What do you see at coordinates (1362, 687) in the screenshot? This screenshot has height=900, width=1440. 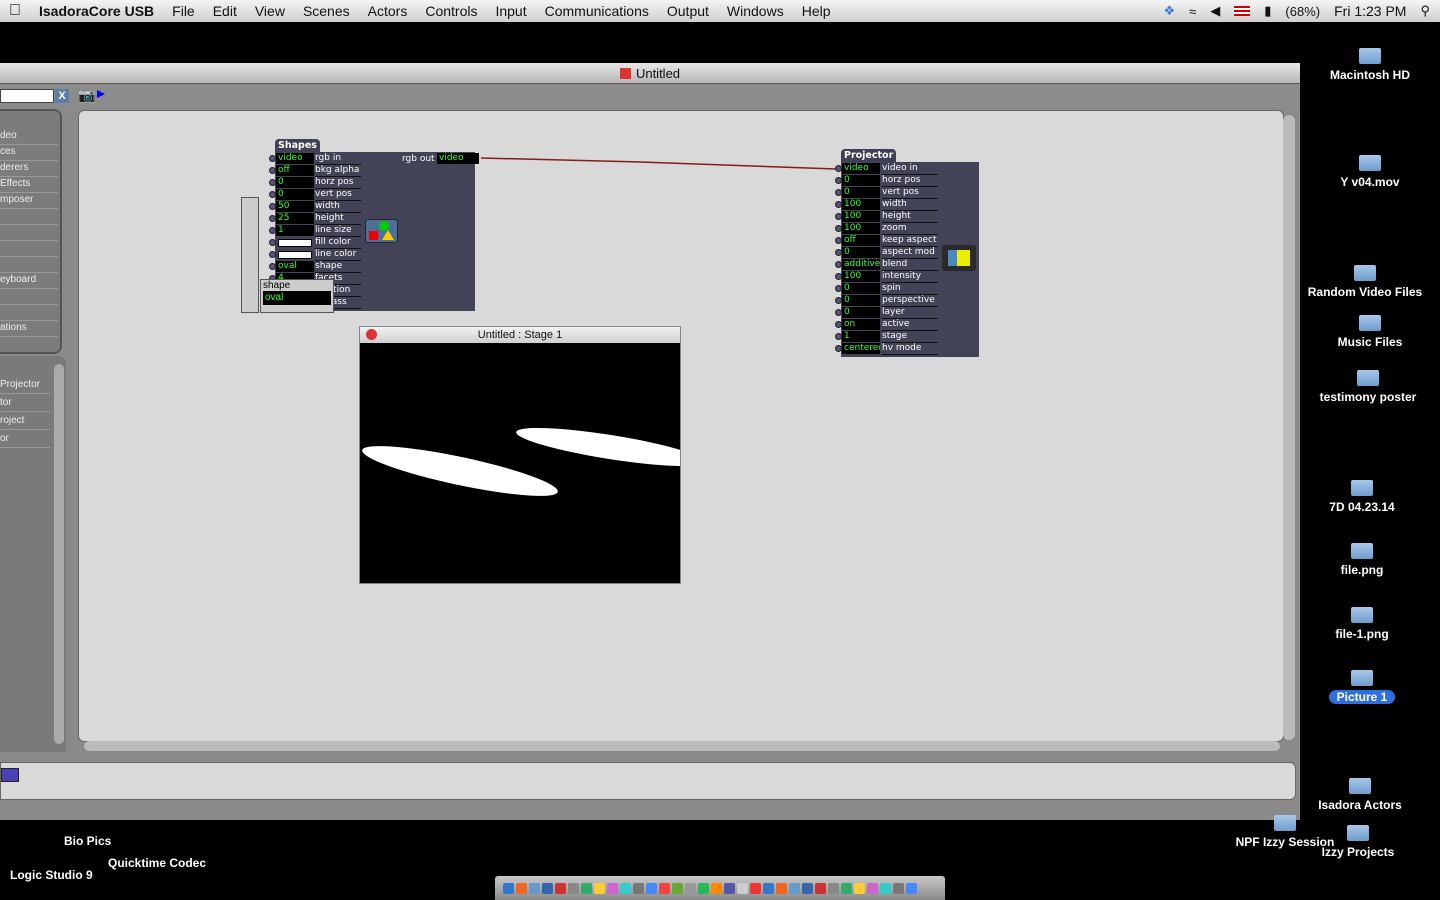 I see `desktop-item: Picture 1` at bounding box center [1362, 687].